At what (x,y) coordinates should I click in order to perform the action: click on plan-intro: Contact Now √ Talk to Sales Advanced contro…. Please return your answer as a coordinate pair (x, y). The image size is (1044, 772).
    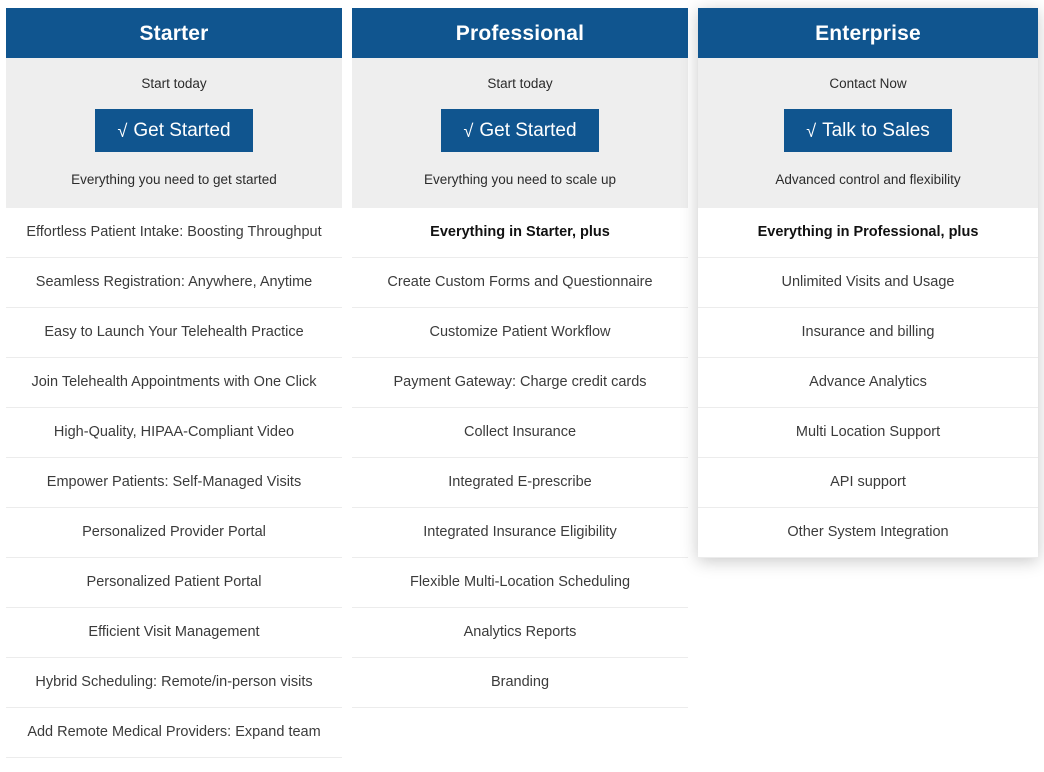
    Looking at the image, I should click on (868, 133).